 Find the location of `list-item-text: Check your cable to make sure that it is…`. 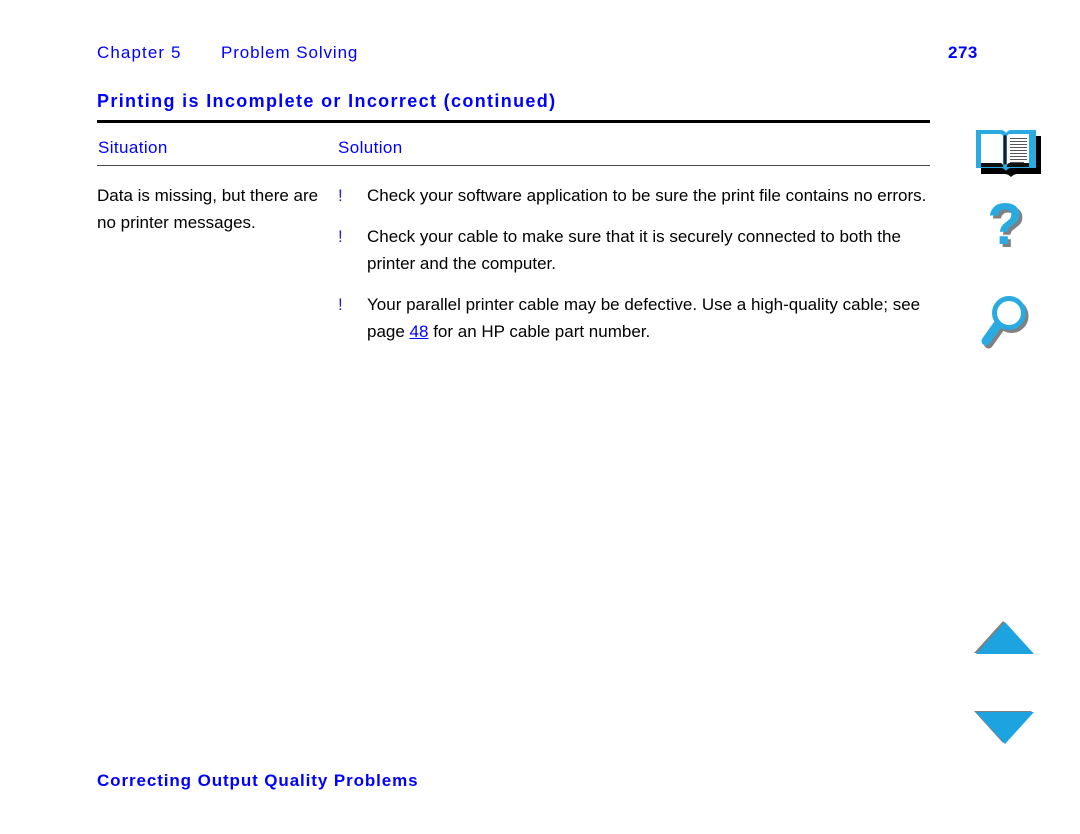

list-item-text: Check your cable to make sure that it is… is located at coordinates (634, 250).